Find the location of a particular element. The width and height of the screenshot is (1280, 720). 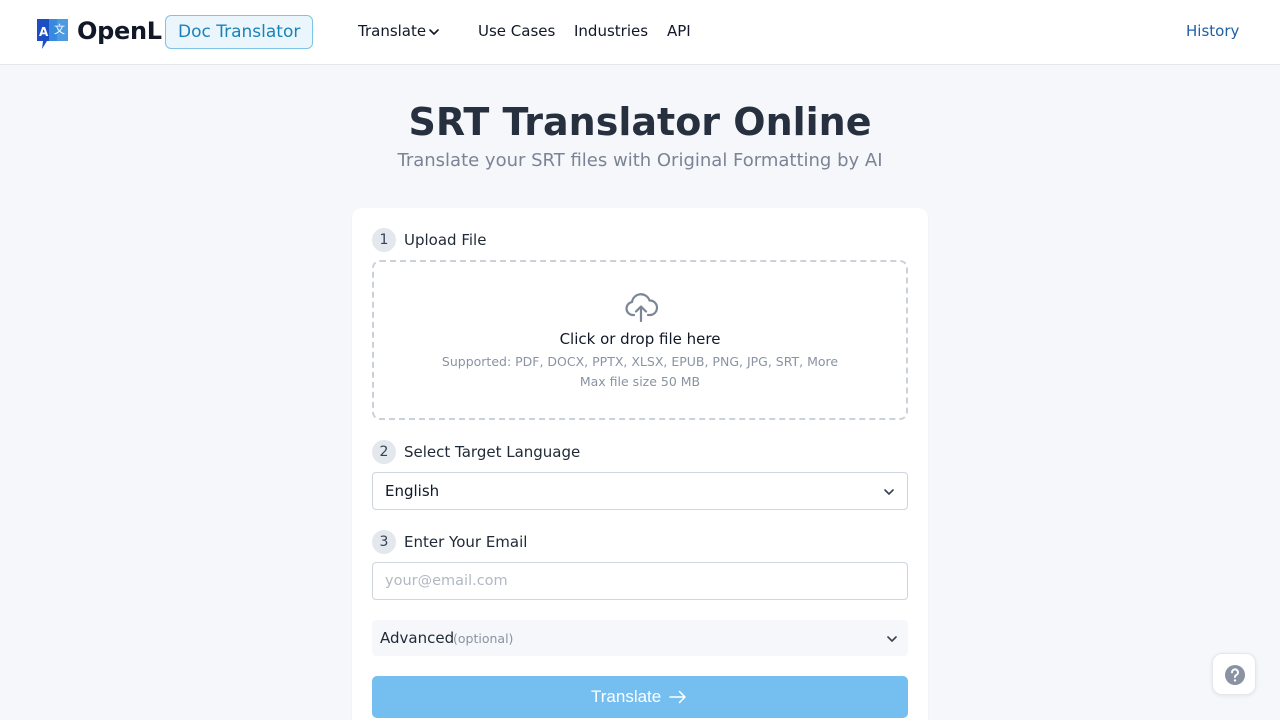

selected-language: English is located at coordinates (412, 491).